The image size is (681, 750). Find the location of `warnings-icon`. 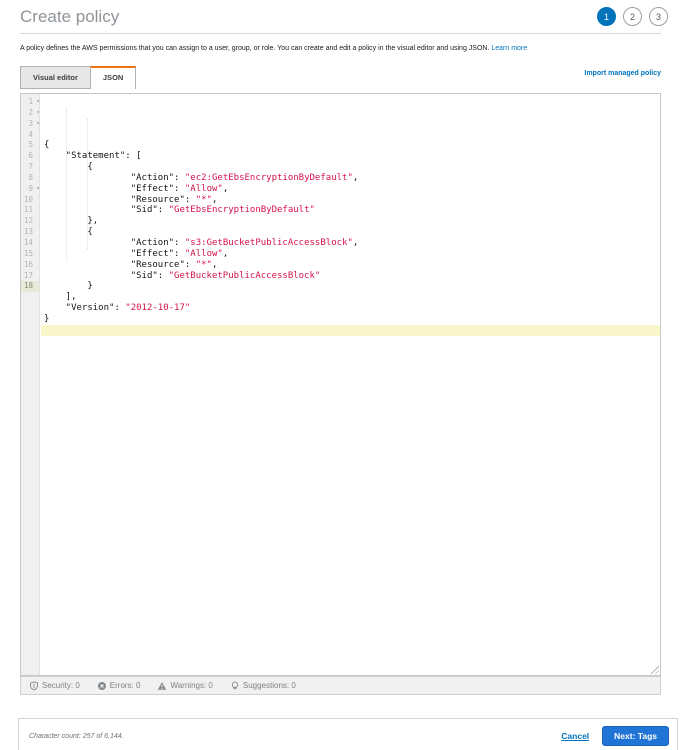

warnings-icon is located at coordinates (162, 686).